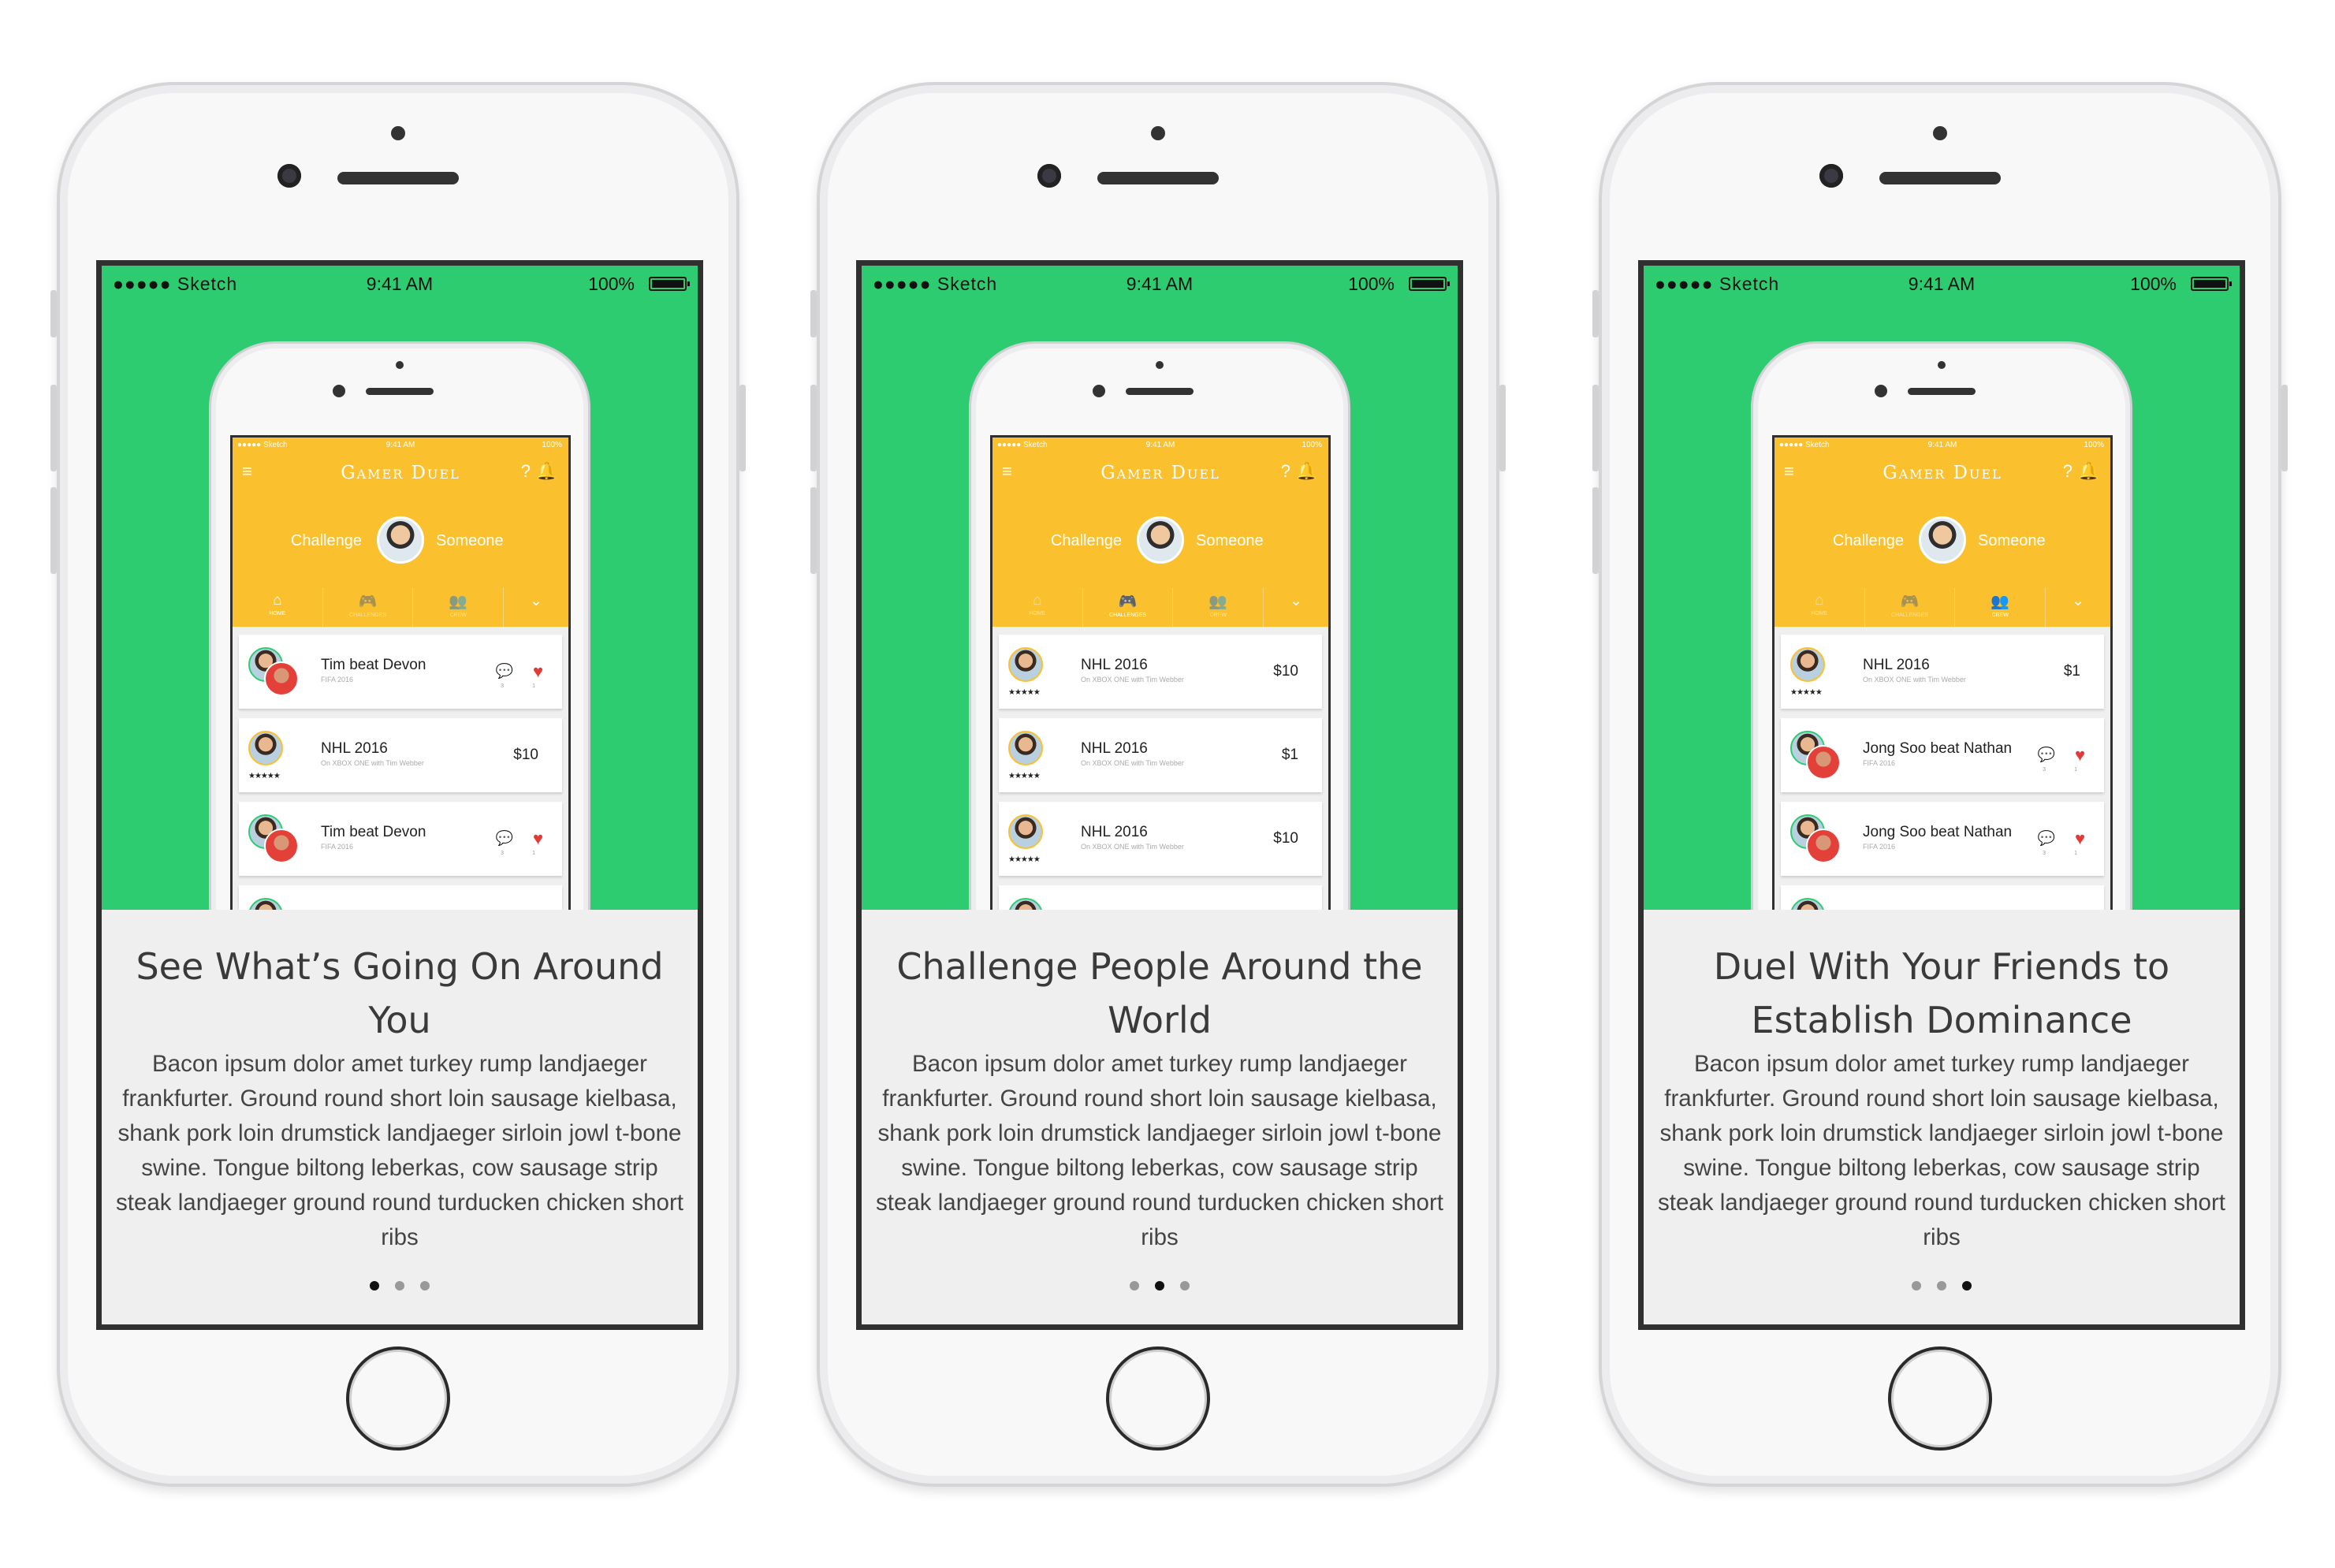  I want to click on activity-card-partial, so click(1160, 898).